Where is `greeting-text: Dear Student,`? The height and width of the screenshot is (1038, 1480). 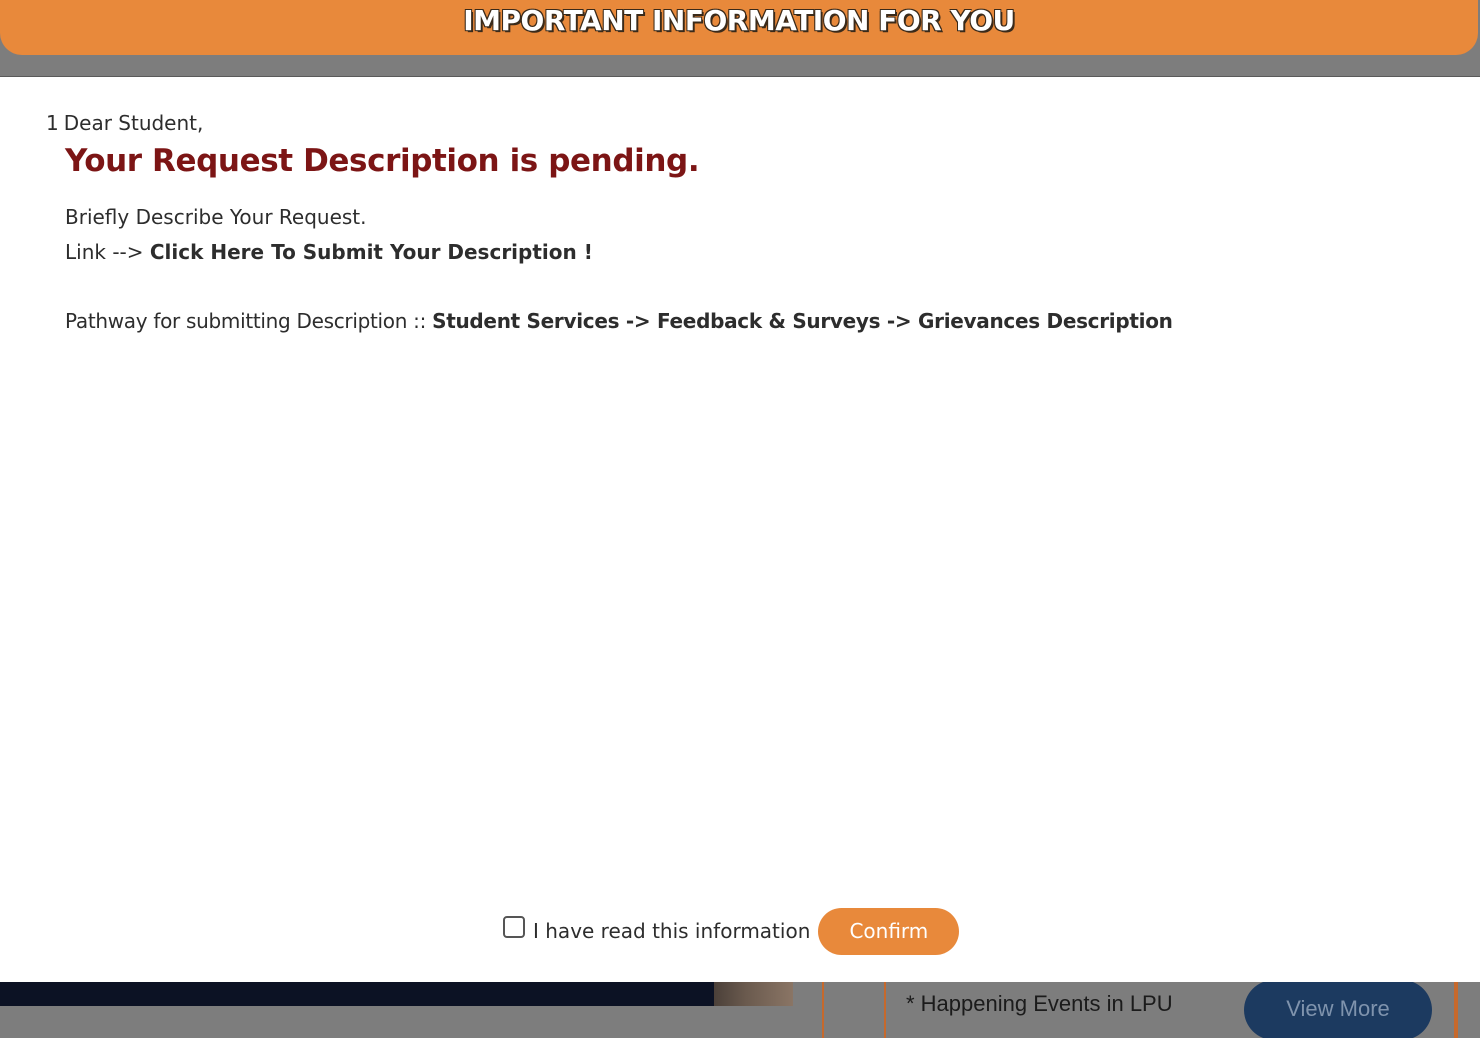 greeting-text: Dear Student, is located at coordinates (133, 123).